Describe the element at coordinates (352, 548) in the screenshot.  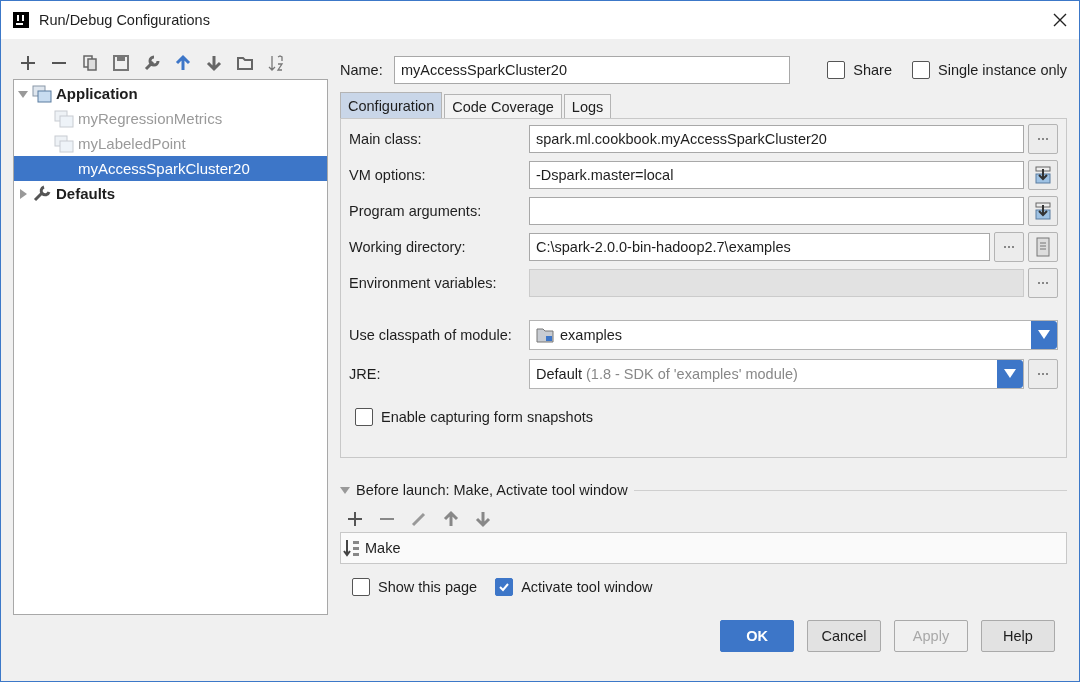
I see `binary-icon` at that location.